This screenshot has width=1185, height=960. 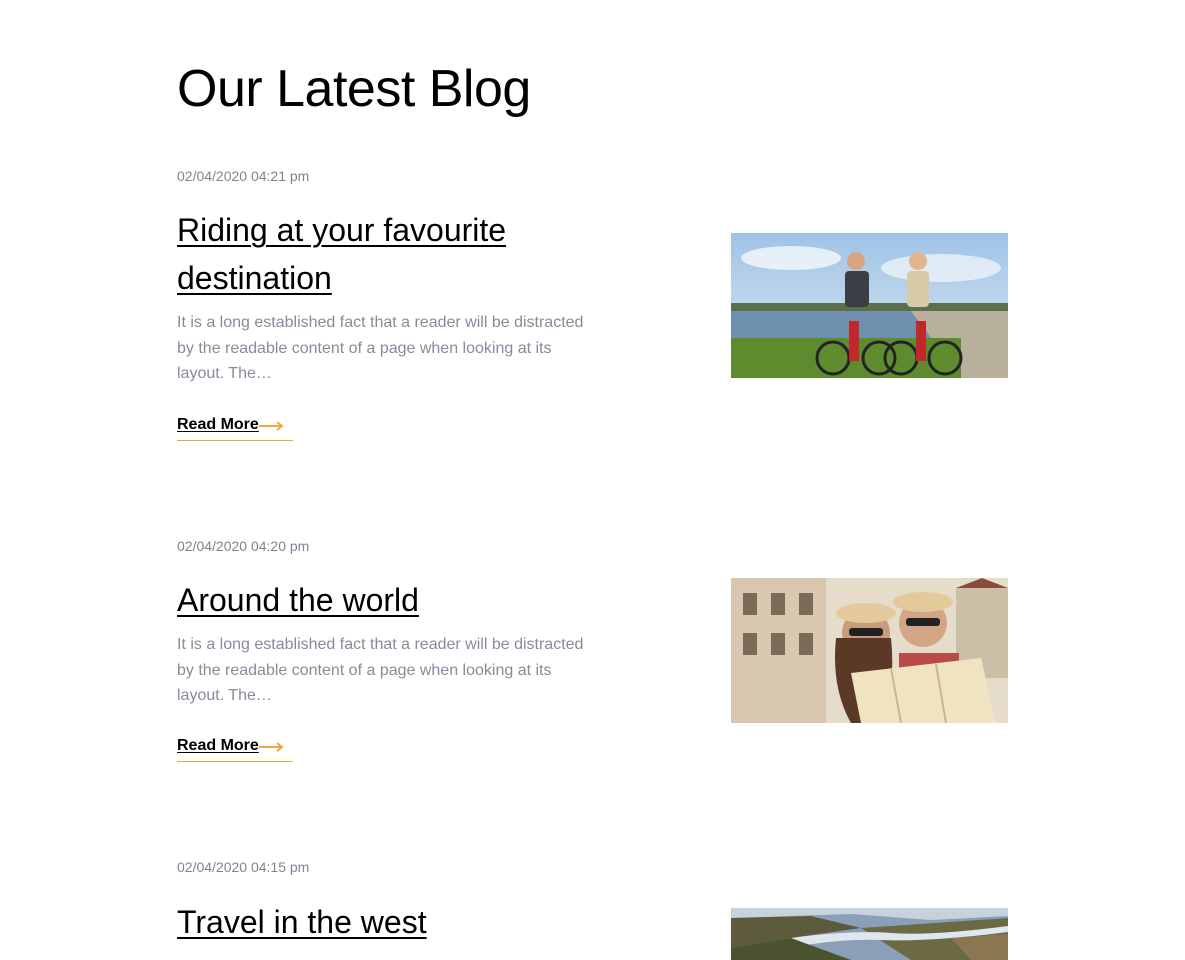 I want to click on cyclists-photo, so click(x=869, y=305).